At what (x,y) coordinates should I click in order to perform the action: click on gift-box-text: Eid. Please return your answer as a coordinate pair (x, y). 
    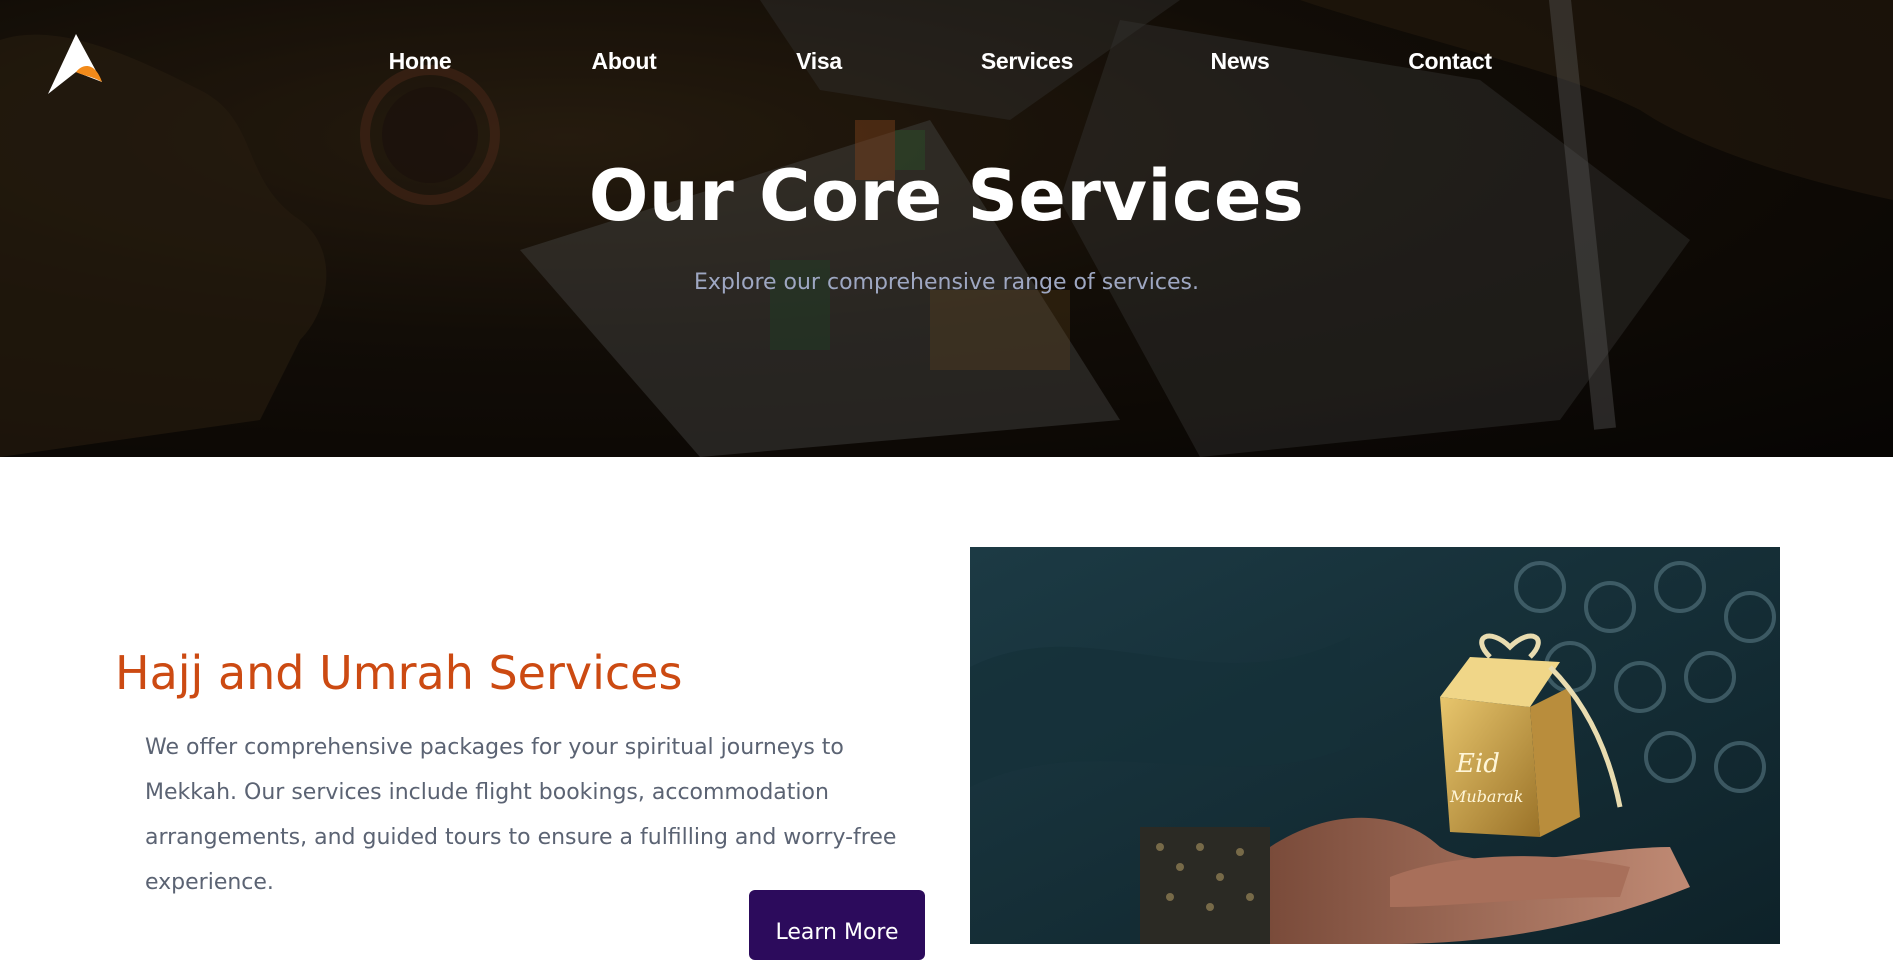
    Looking at the image, I should click on (1477, 764).